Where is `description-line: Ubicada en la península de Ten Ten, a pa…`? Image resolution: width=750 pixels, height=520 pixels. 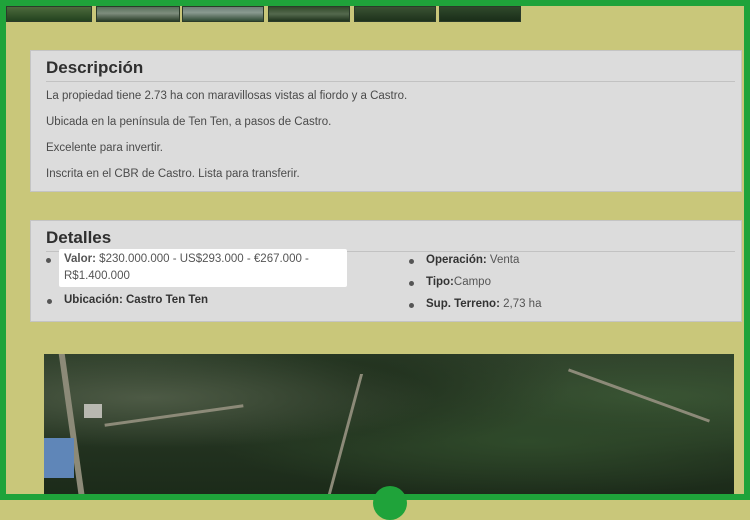 description-line: Ubicada en la península de Ten Ten, a pa… is located at coordinates (189, 122).